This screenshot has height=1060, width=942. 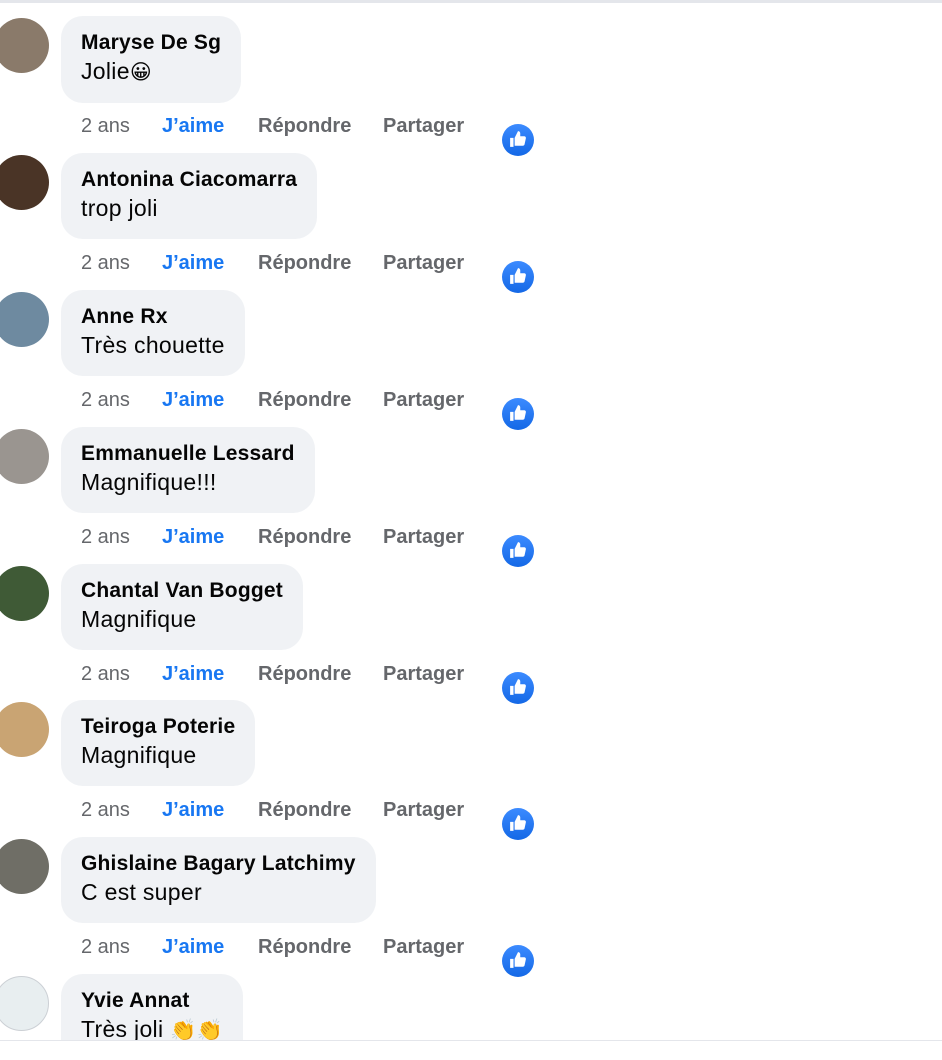 I want to click on comment-bubble: Maryse De Sg Jolie😀, so click(x=151, y=59).